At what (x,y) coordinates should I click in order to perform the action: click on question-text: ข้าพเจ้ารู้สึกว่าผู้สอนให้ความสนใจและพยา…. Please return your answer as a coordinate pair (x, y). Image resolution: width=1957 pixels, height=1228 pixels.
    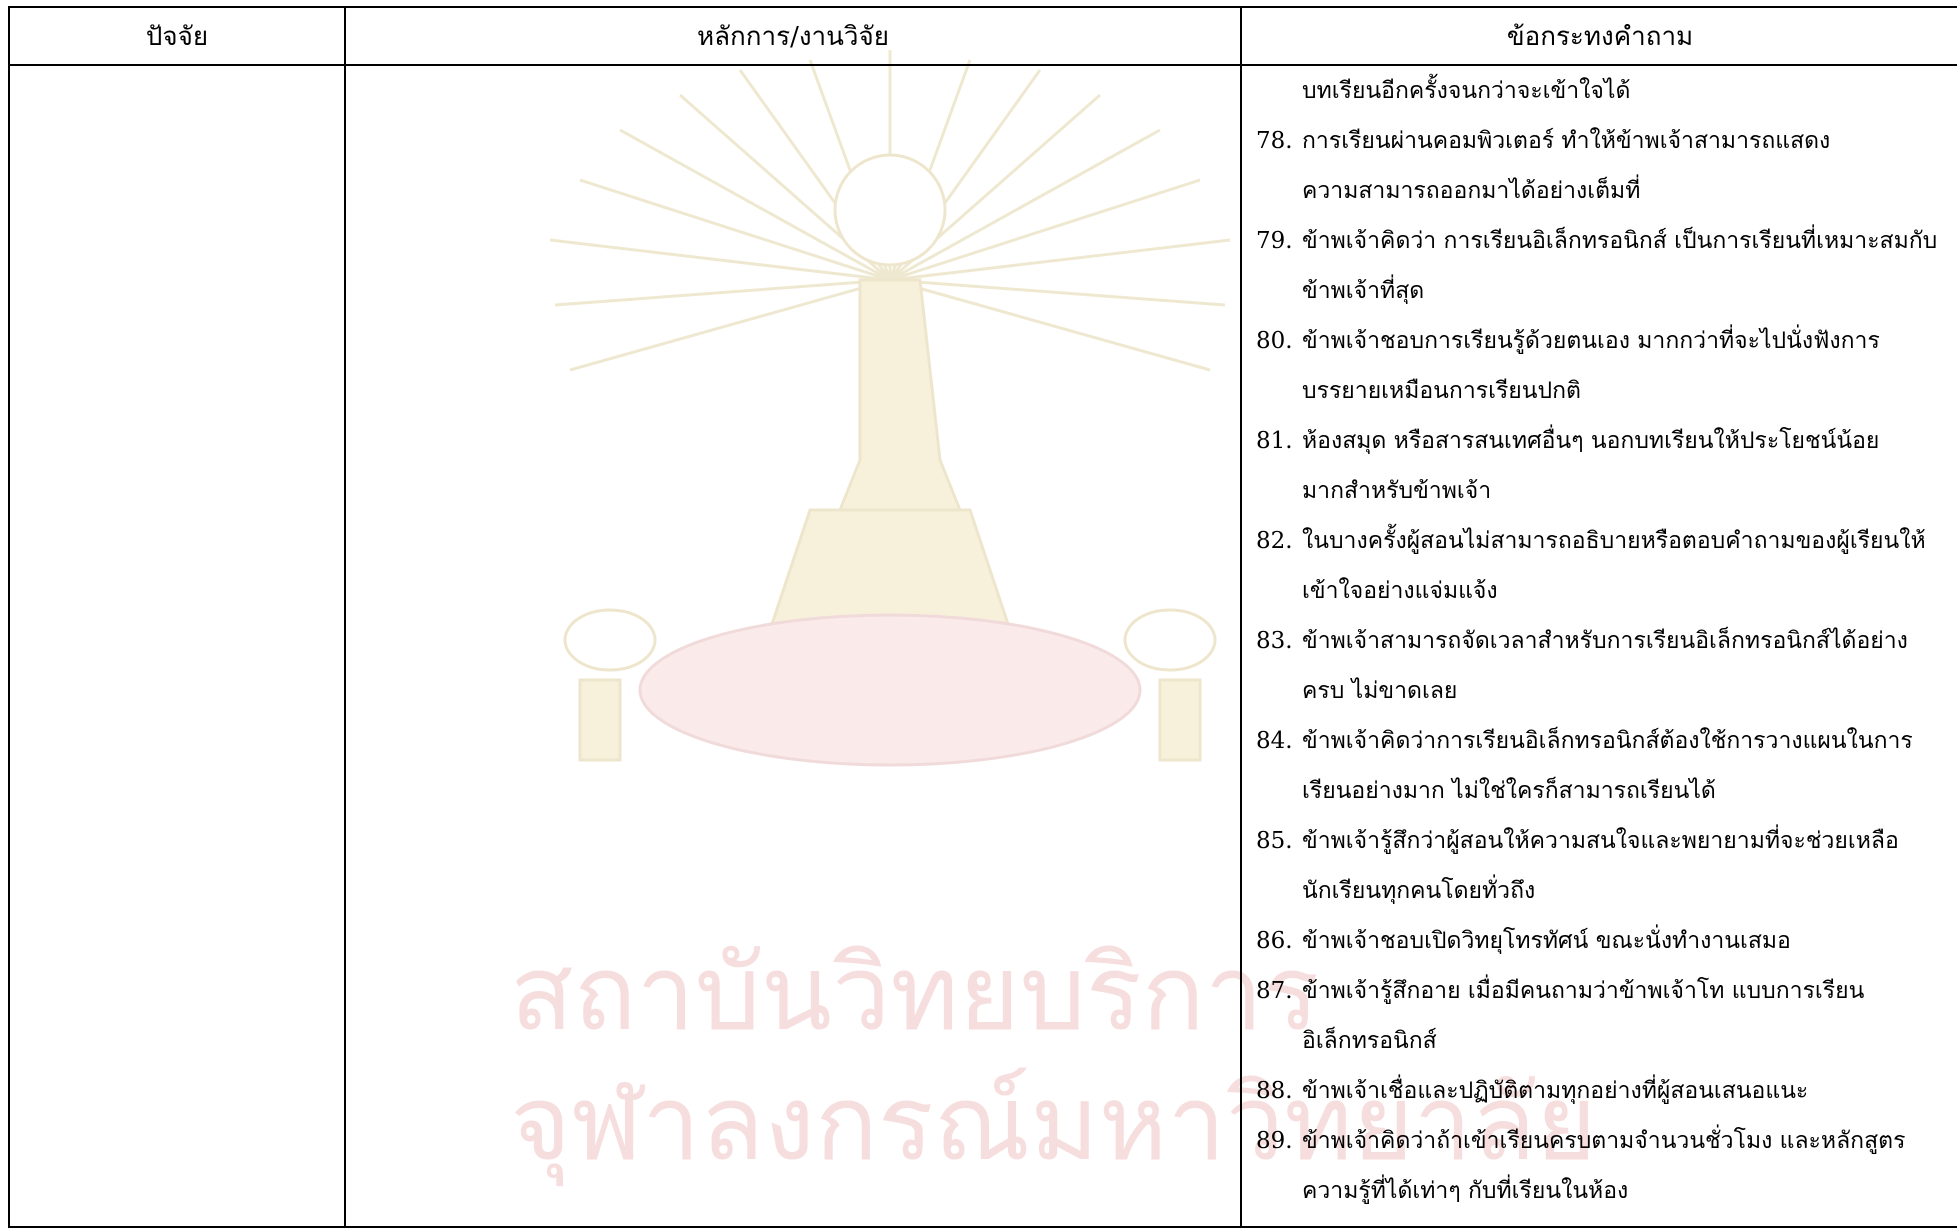
    Looking at the image, I should click on (1600, 841).